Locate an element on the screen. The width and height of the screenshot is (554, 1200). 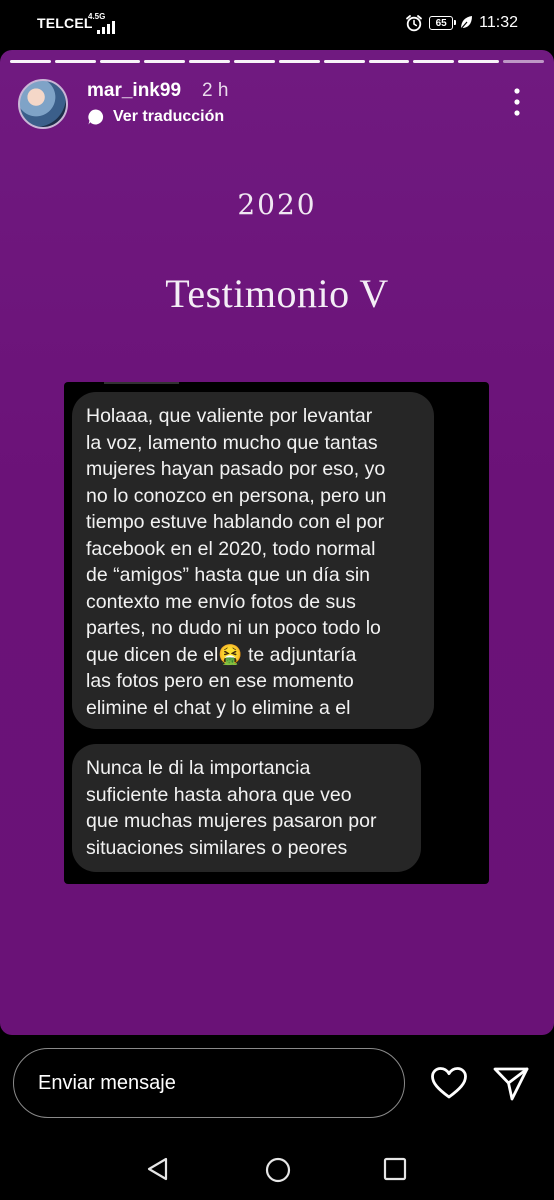
message-line: tiempo estuve hablando con el por is located at coordinates (235, 522).